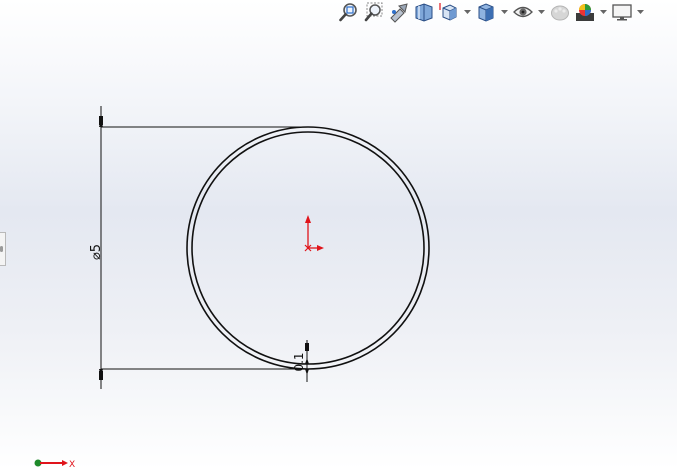  Describe the element at coordinates (96, 252) in the screenshot. I see `diameter-dimension-text: ⌀5` at that location.